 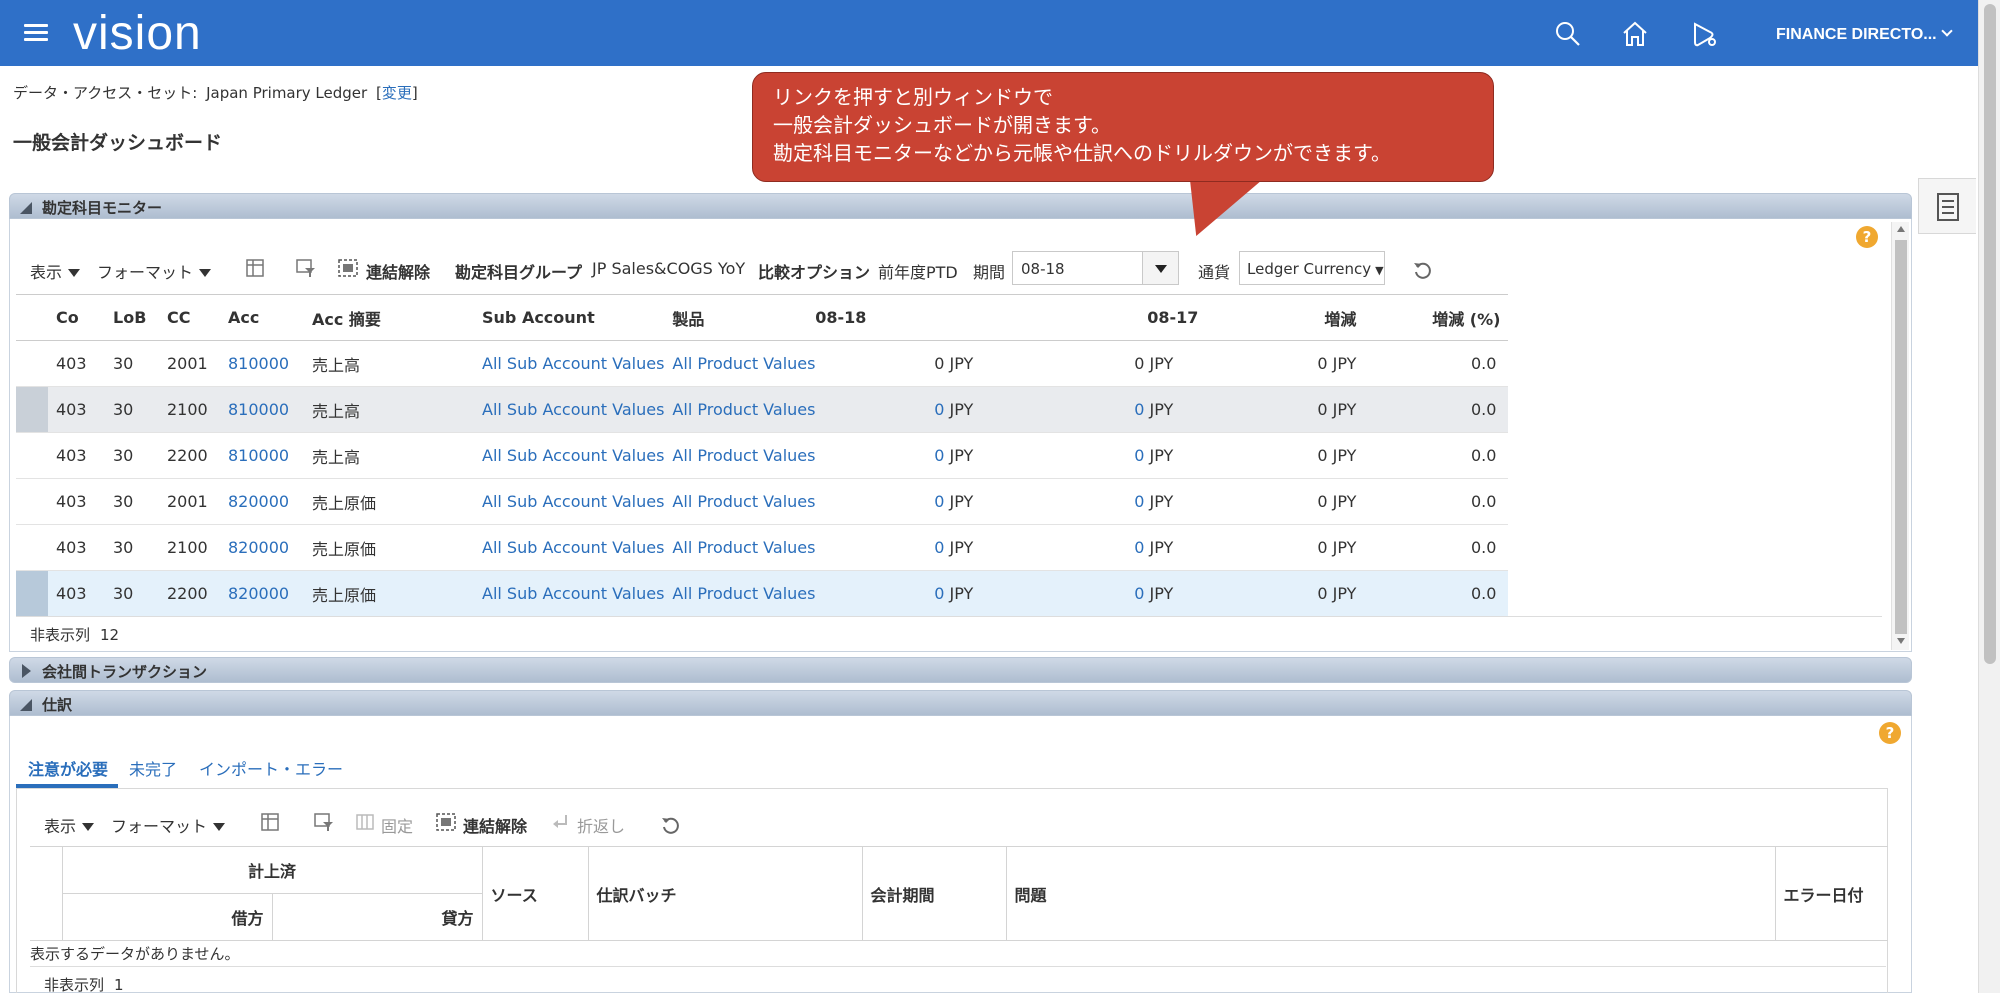 What do you see at coordinates (137, 33) in the screenshot?
I see `app-logo: vision` at bounding box center [137, 33].